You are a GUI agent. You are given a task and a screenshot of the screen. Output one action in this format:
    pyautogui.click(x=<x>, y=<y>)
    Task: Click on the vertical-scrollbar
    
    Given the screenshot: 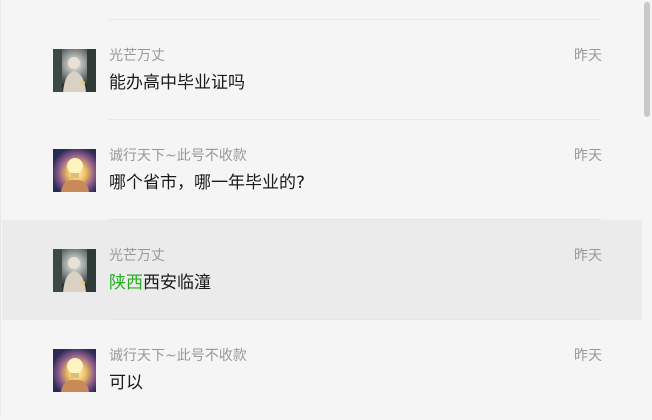 What is the action you would take?
    pyautogui.click(x=647, y=208)
    